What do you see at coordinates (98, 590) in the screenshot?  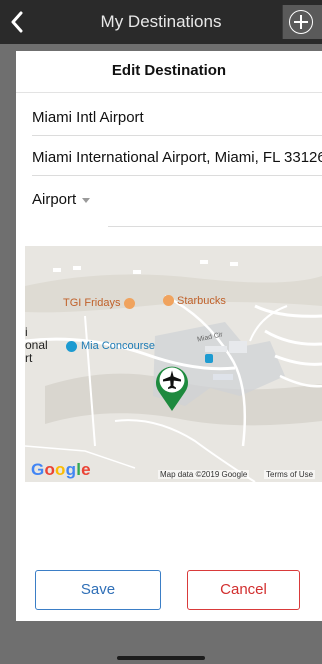 I see `save-button: Save` at bounding box center [98, 590].